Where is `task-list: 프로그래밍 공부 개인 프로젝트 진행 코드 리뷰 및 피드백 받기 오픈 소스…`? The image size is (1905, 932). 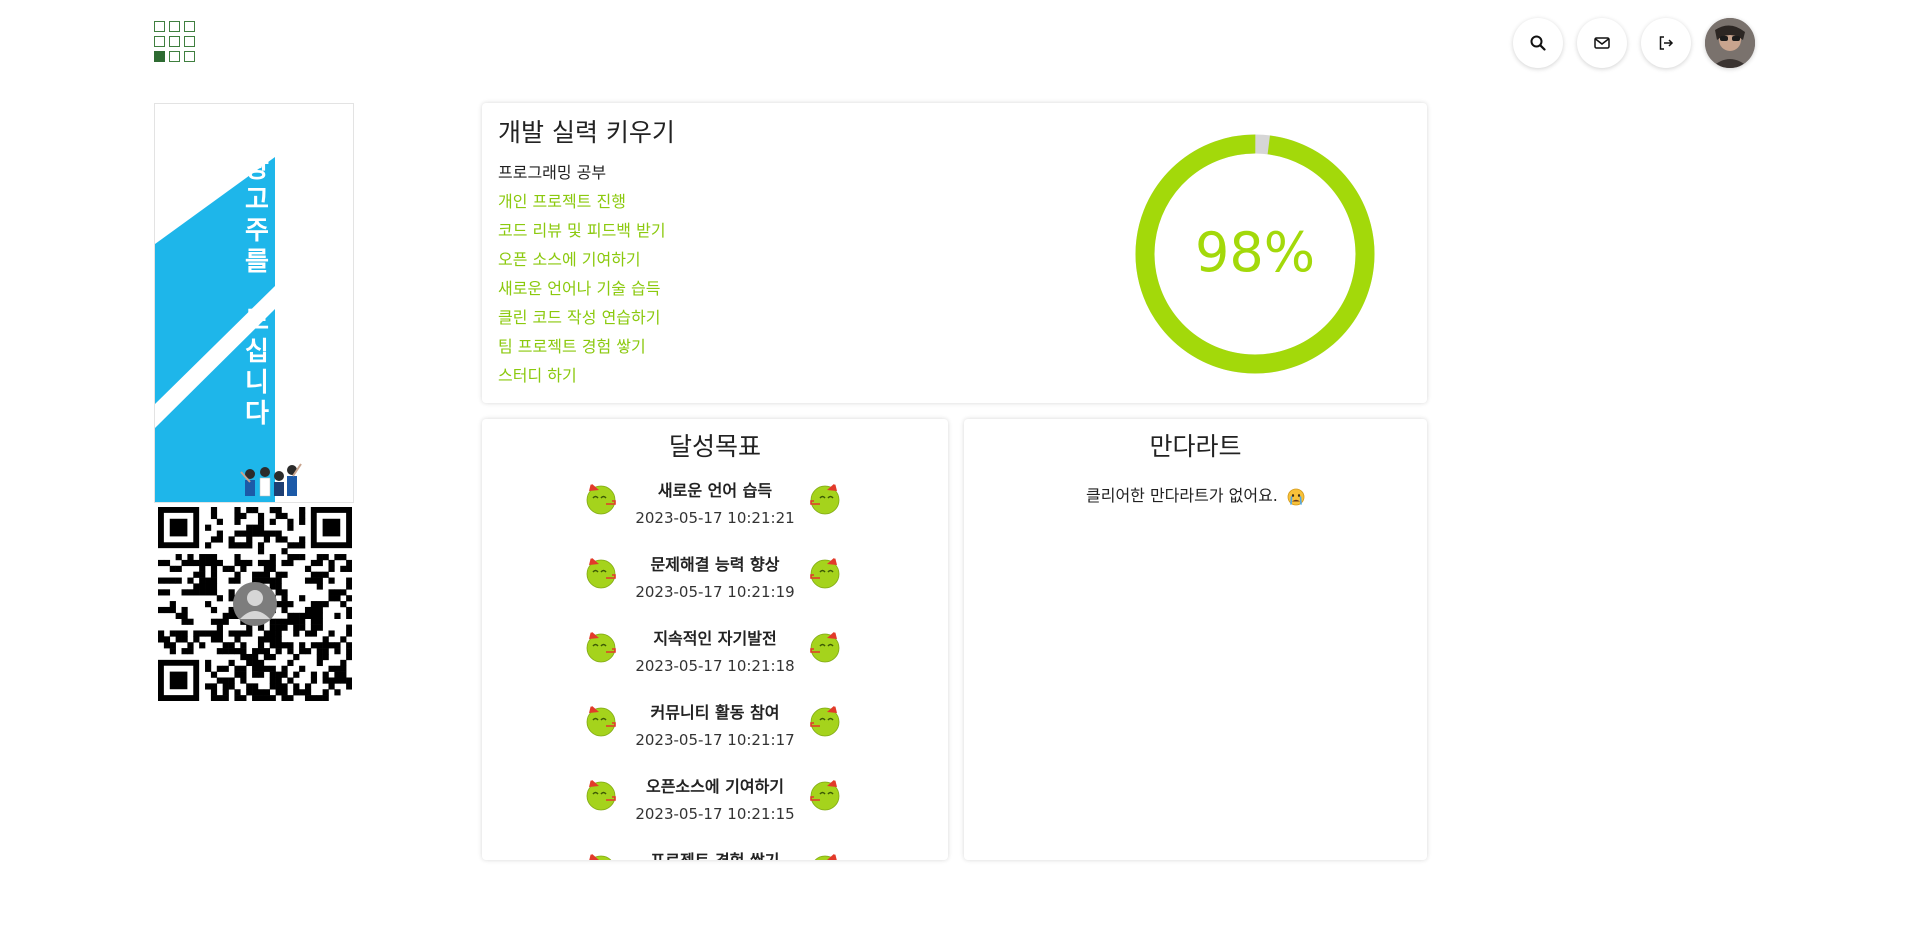 task-list: 프로그래밍 공부 개인 프로젝트 진행 코드 리뷰 및 피드백 받기 오픈 소스… is located at coordinates (582, 274).